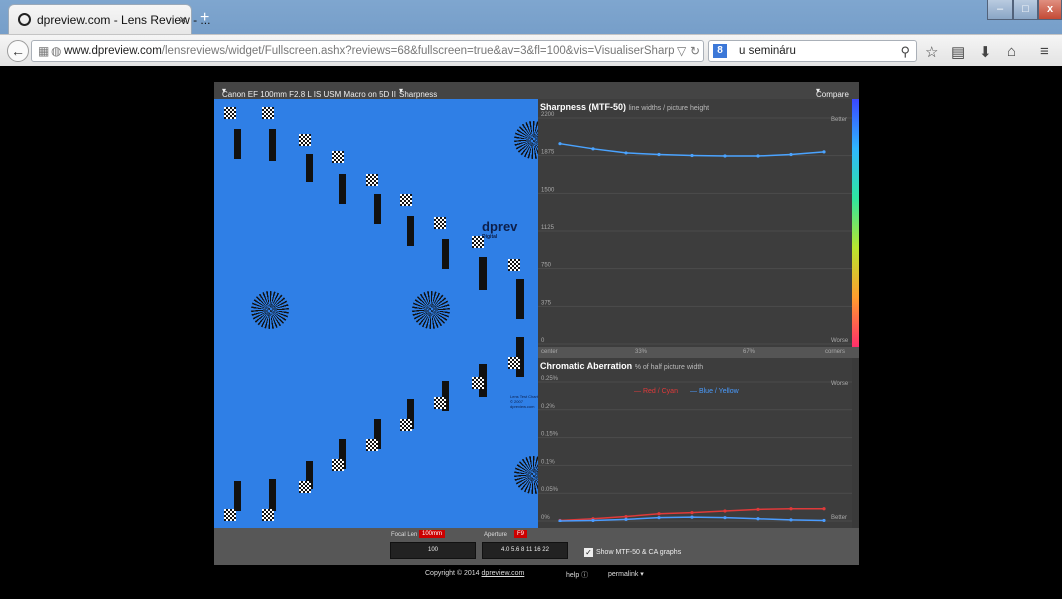 This screenshot has width=1062, height=599. Describe the element at coordinates (183, 19) in the screenshot. I see `tab-close-icon: ×` at that location.